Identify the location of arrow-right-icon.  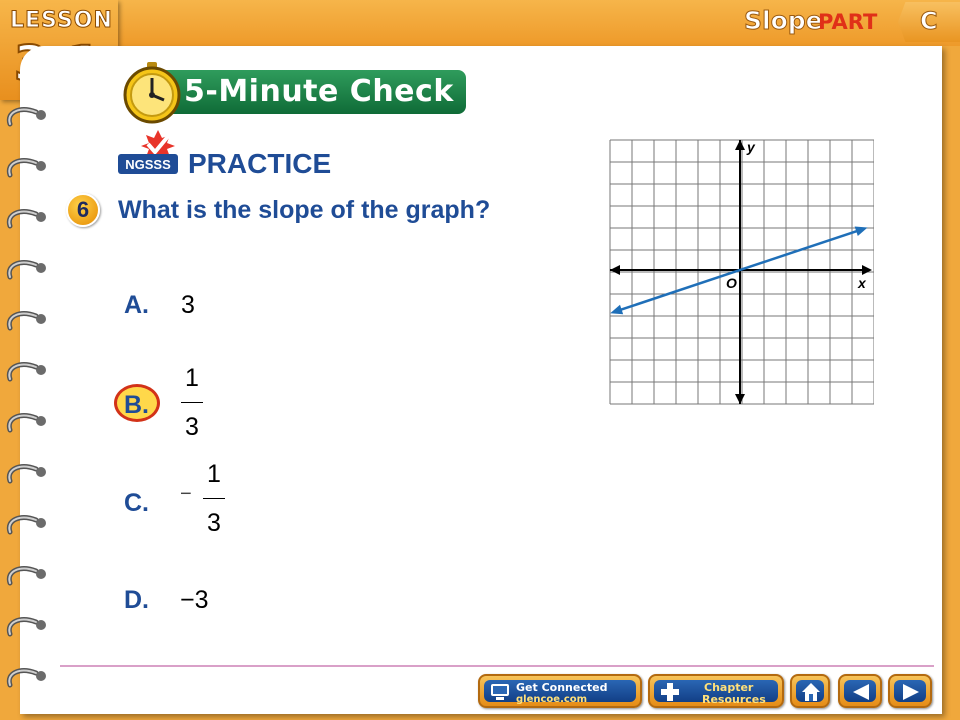
(911, 692).